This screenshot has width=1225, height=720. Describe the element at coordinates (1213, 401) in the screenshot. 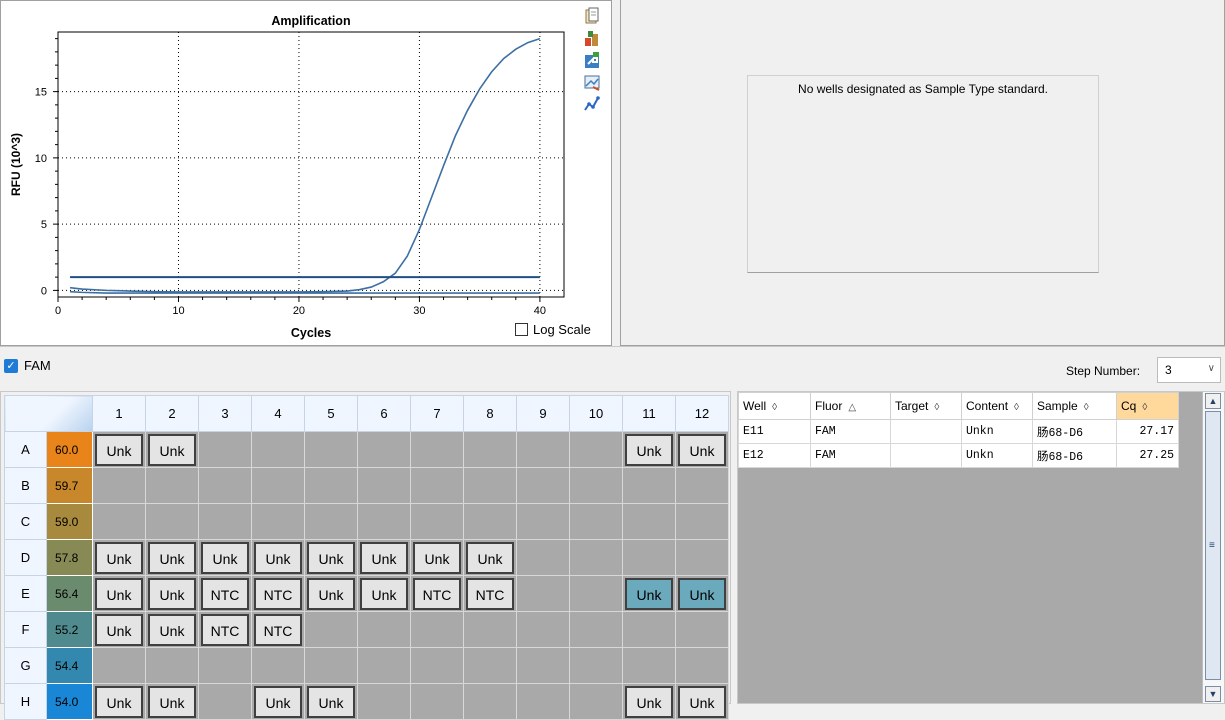

I see `scroll-up-icon: ▲` at that location.